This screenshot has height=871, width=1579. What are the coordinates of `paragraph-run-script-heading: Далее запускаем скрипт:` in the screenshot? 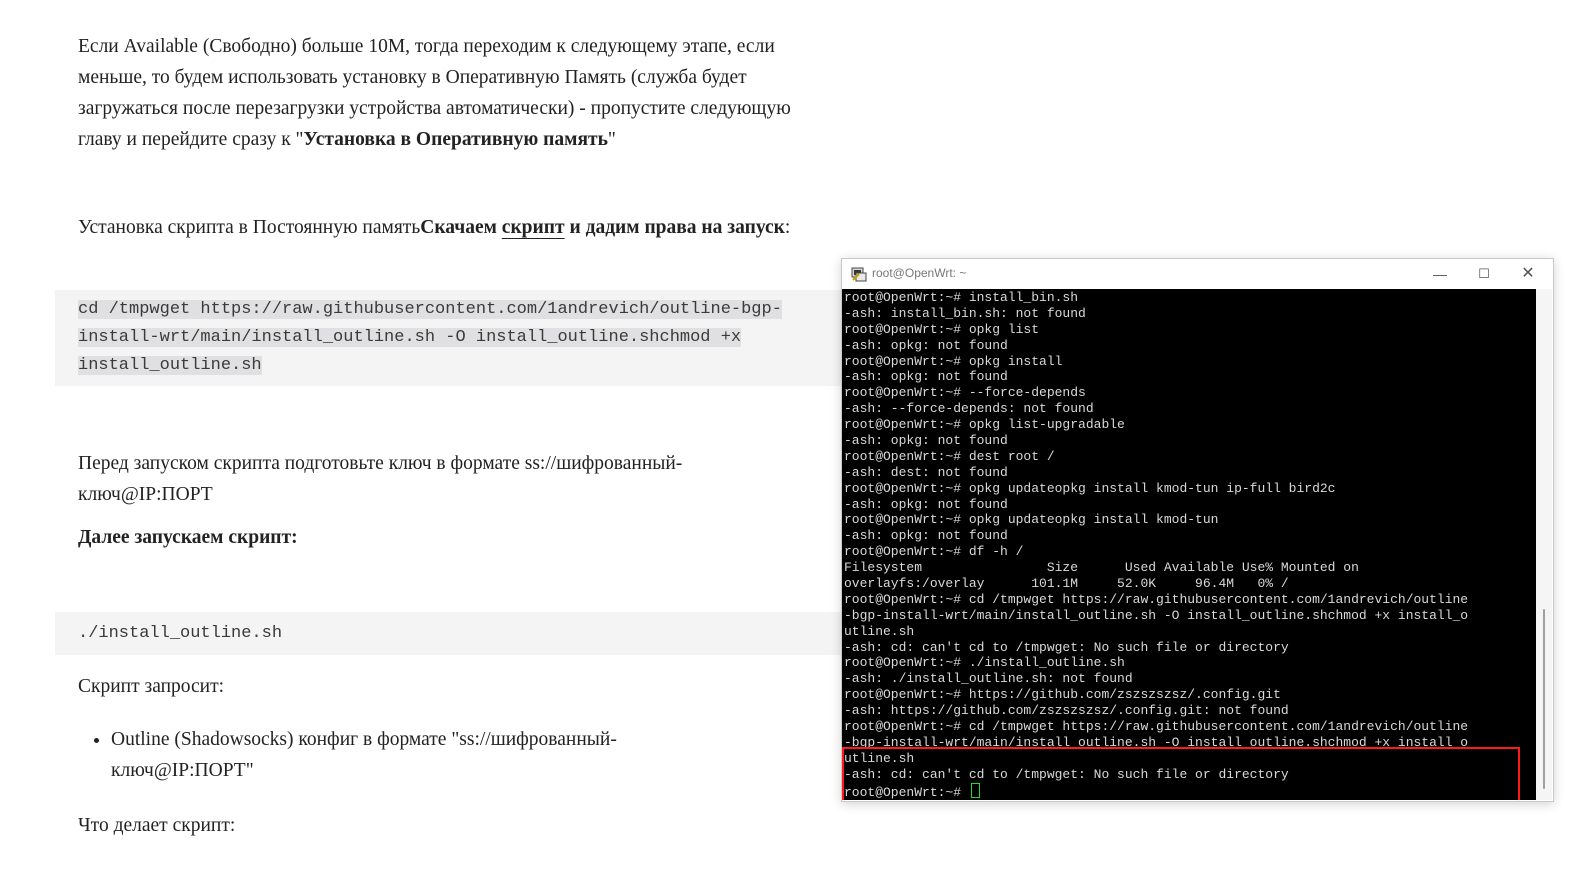 It's located at (453, 537).